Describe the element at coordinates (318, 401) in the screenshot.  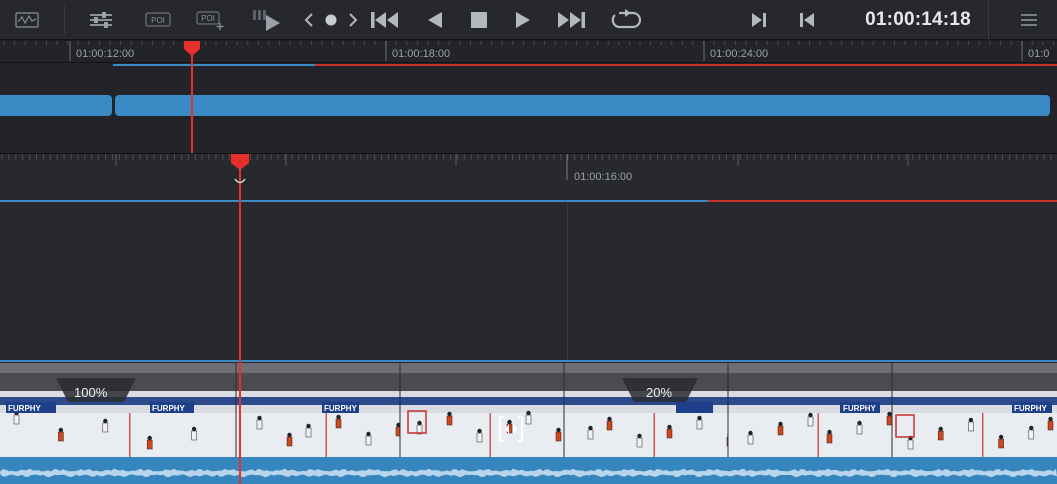
I see `thumbnail-ad-band` at that location.